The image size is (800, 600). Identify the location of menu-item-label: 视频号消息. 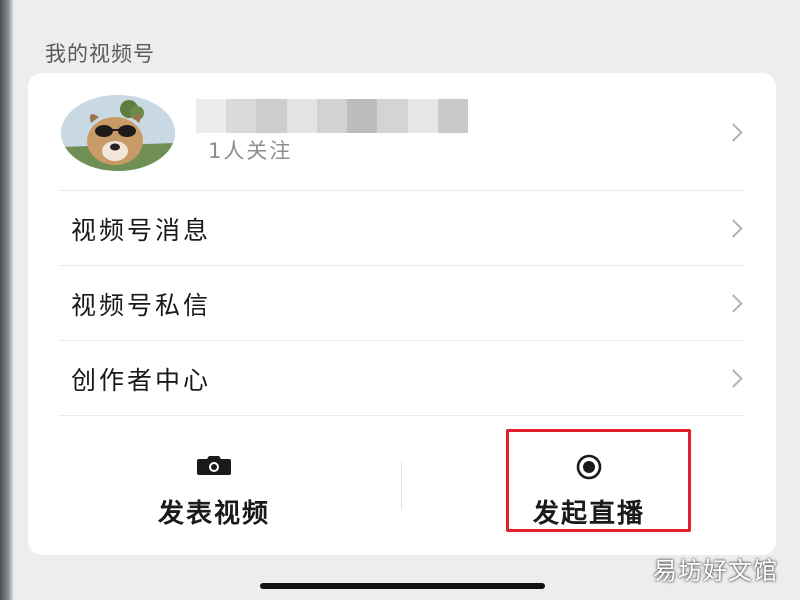
(141, 230).